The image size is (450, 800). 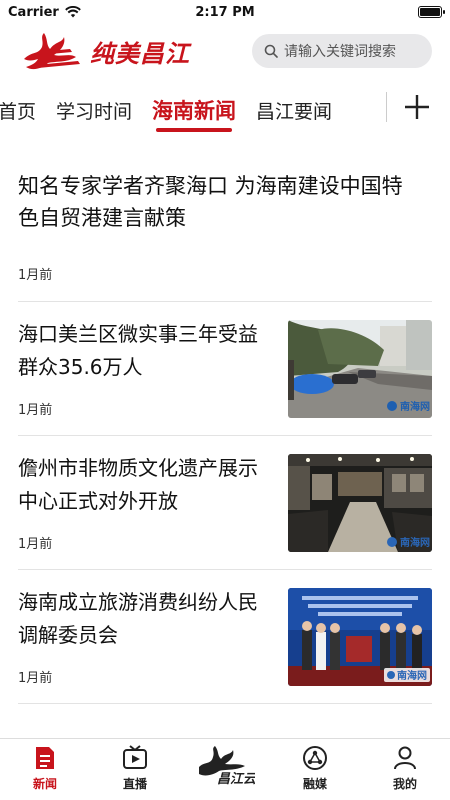 I want to click on status-bar: Carrier 2:17 PM, so click(x=225, y=12).